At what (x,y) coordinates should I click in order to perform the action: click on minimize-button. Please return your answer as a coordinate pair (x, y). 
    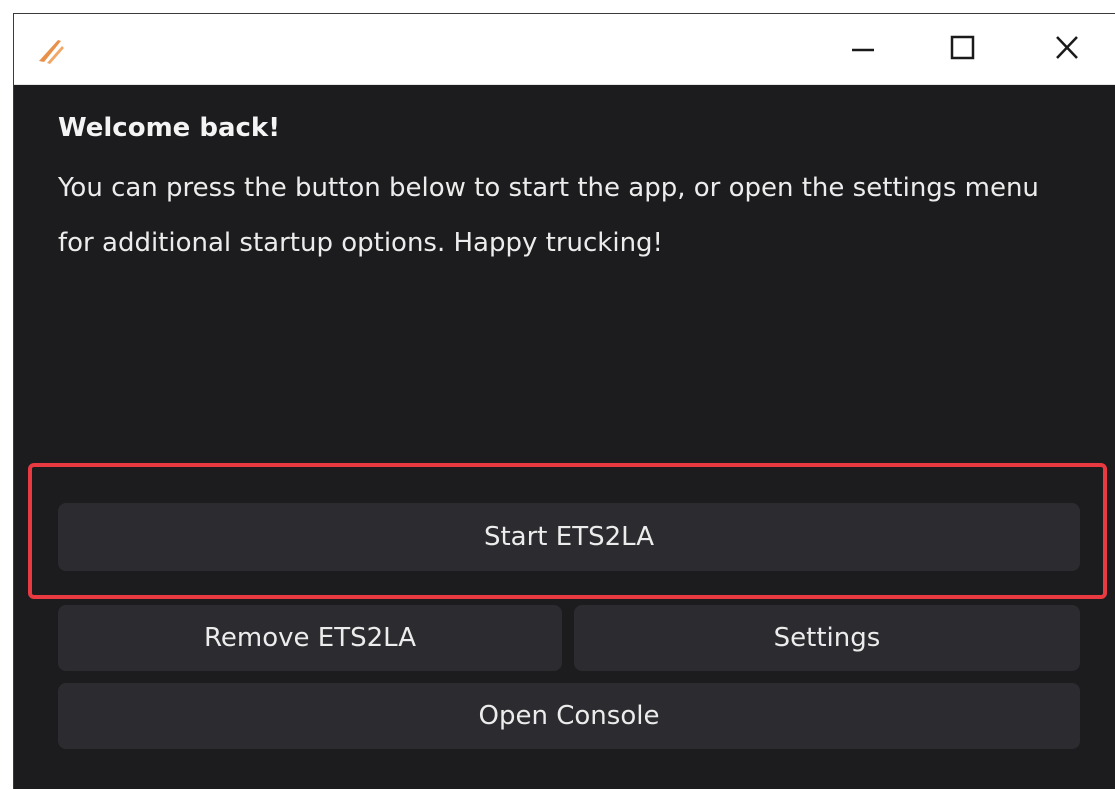
    Looking at the image, I should click on (863, 48).